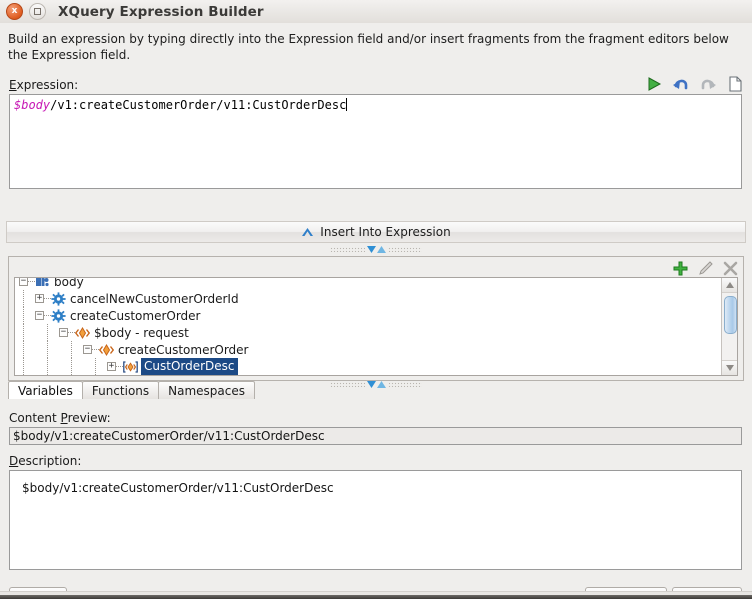 Image resolution: width=752 pixels, height=599 pixels. What do you see at coordinates (42, 282) in the screenshot?
I see `body-variable-icon` at bounding box center [42, 282].